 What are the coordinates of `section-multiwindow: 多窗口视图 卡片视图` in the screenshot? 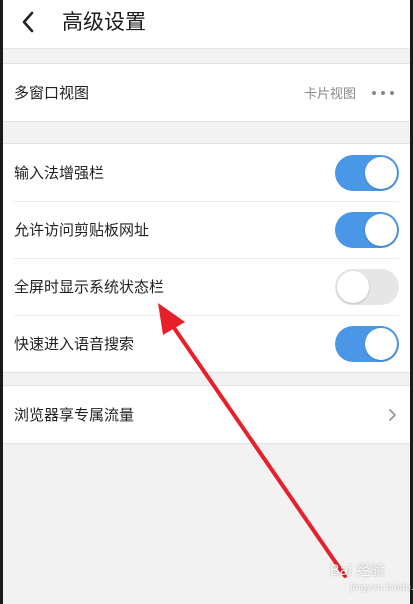 It's located at (206, 92).